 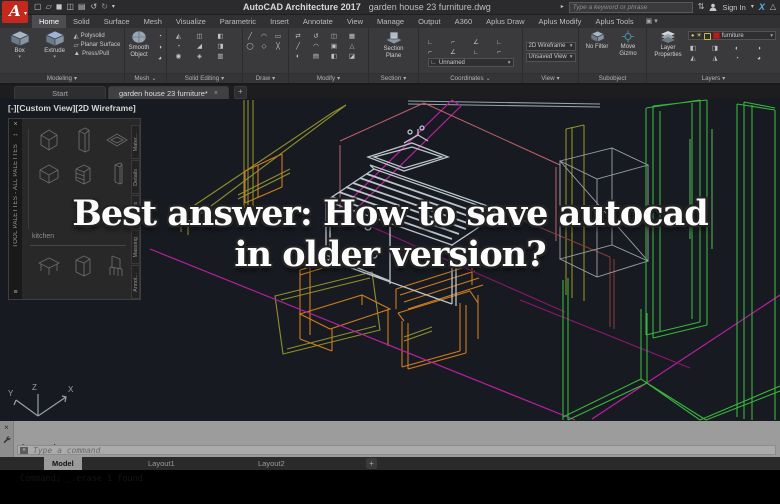 I want to click on command-close-icon: ×, so click(x=6, y=428).